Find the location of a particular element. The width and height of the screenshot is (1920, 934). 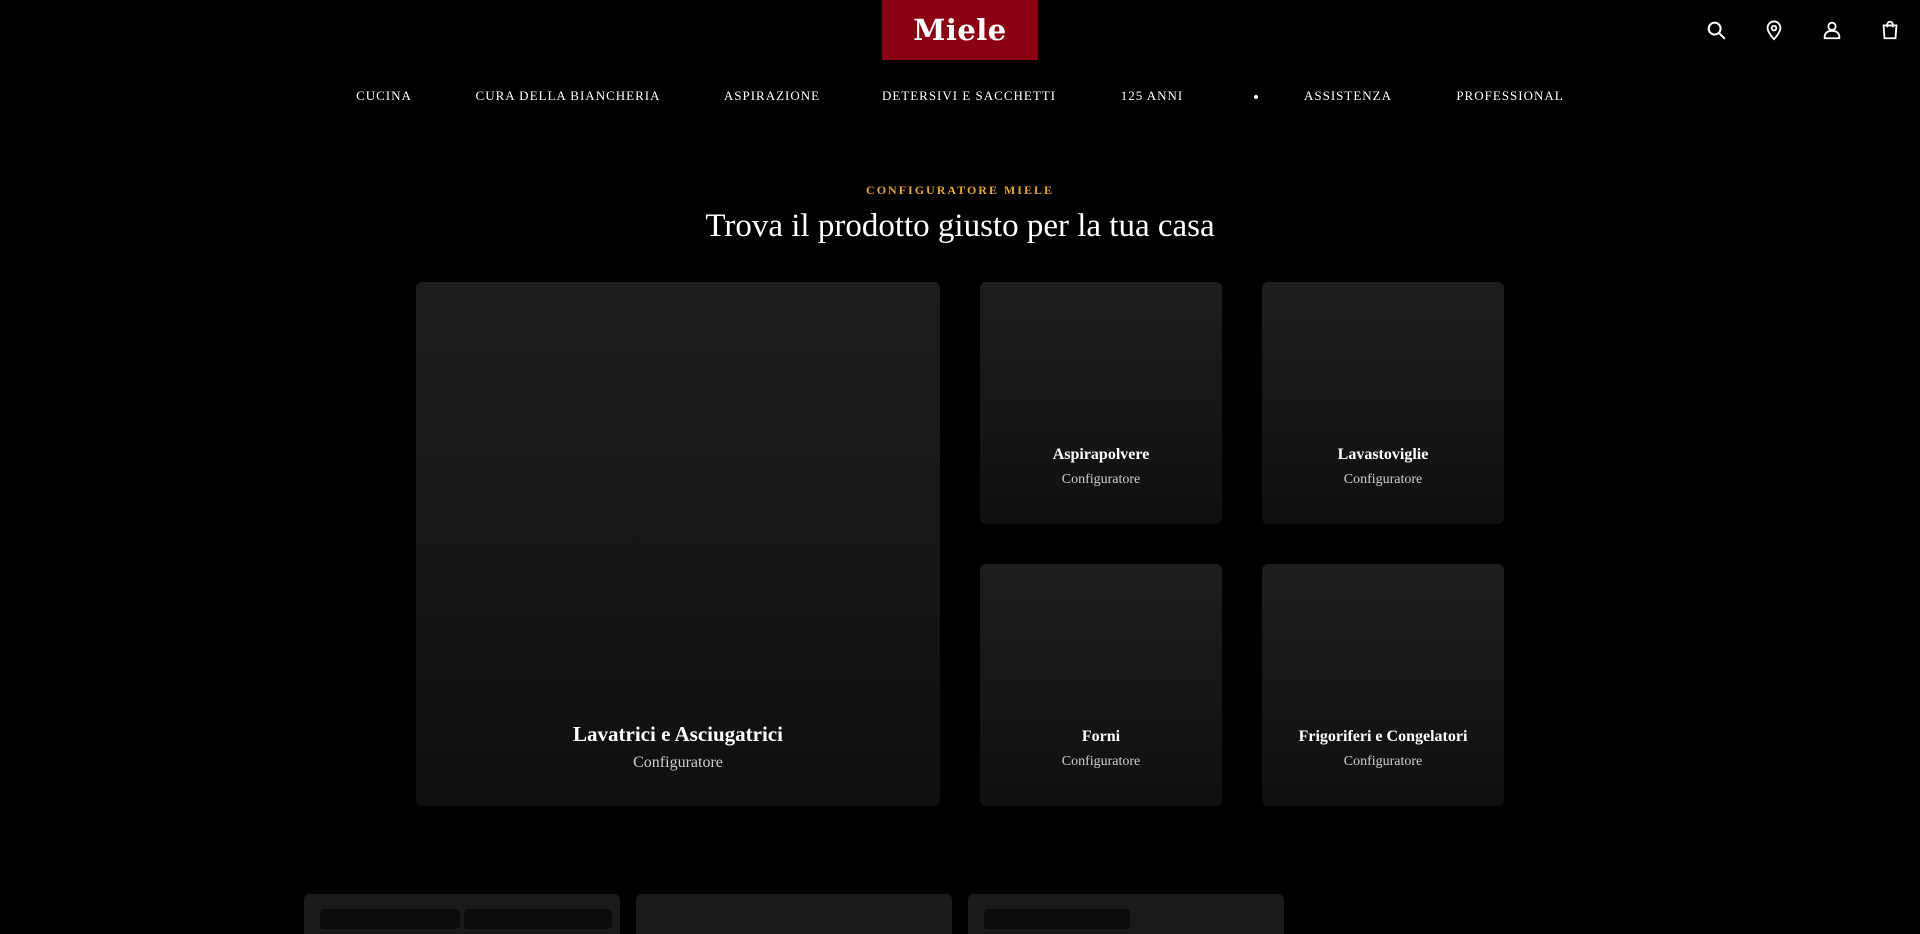

card-title: Forni is located at coordinates (1101, 736).